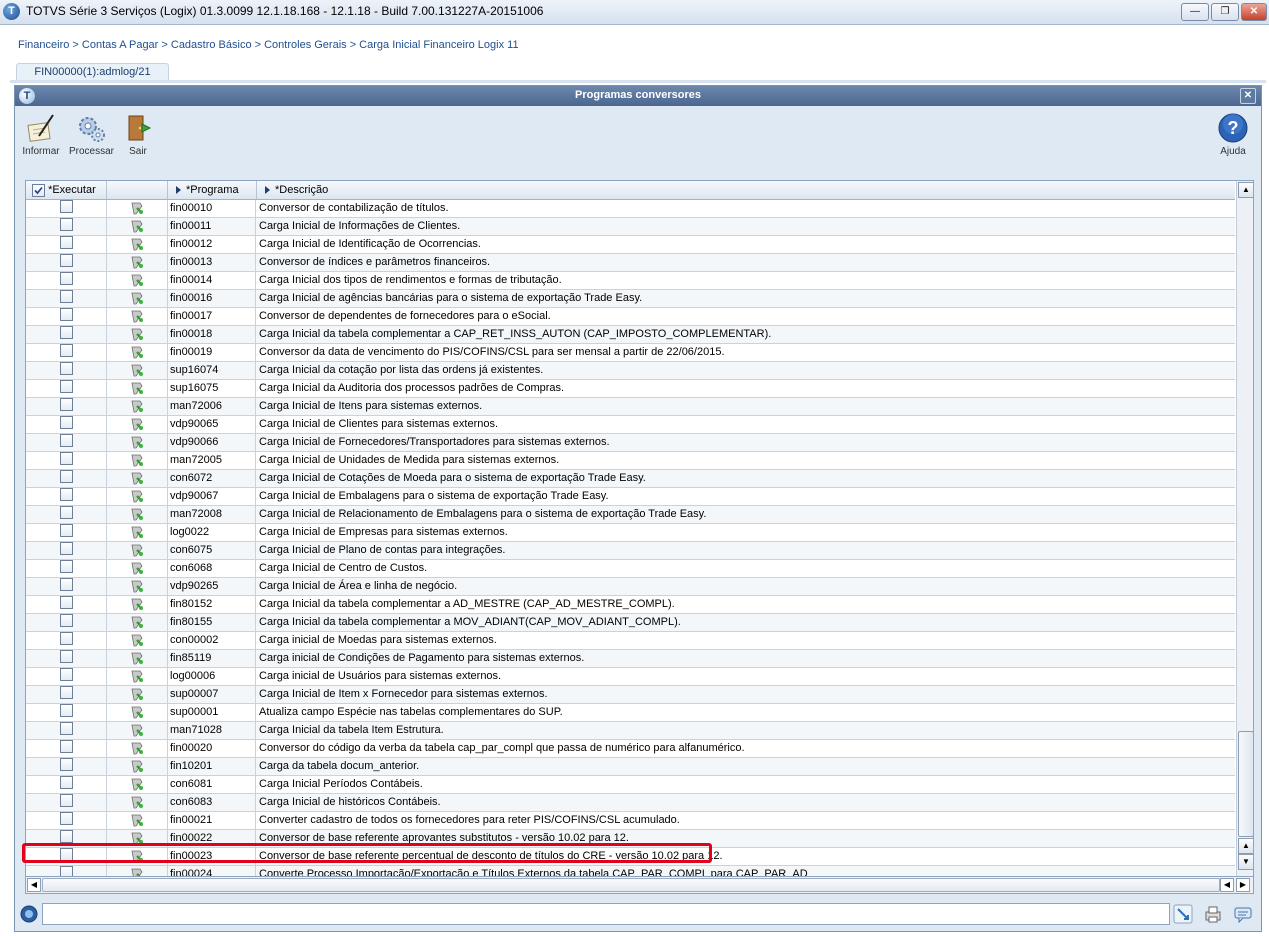 Image resolution: width=1269 pixels, height=936 pixels. I want to click on program-cell: fin10201, so click(212, 766).